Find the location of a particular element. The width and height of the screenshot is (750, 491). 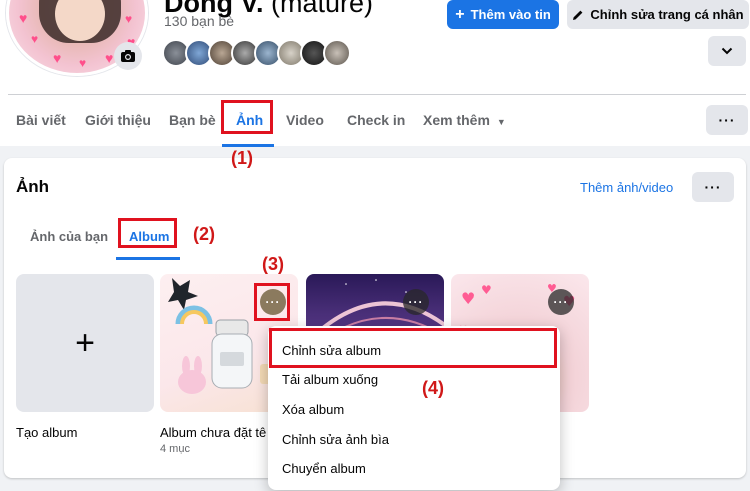

annotation-label: (1) is located at coordinates (242, 158).